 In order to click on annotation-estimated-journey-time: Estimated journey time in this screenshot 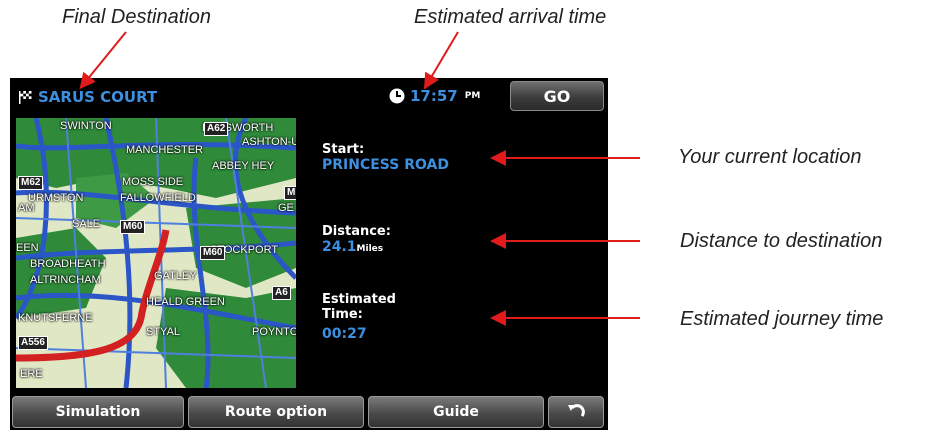, I will do `click(782, 319)`.